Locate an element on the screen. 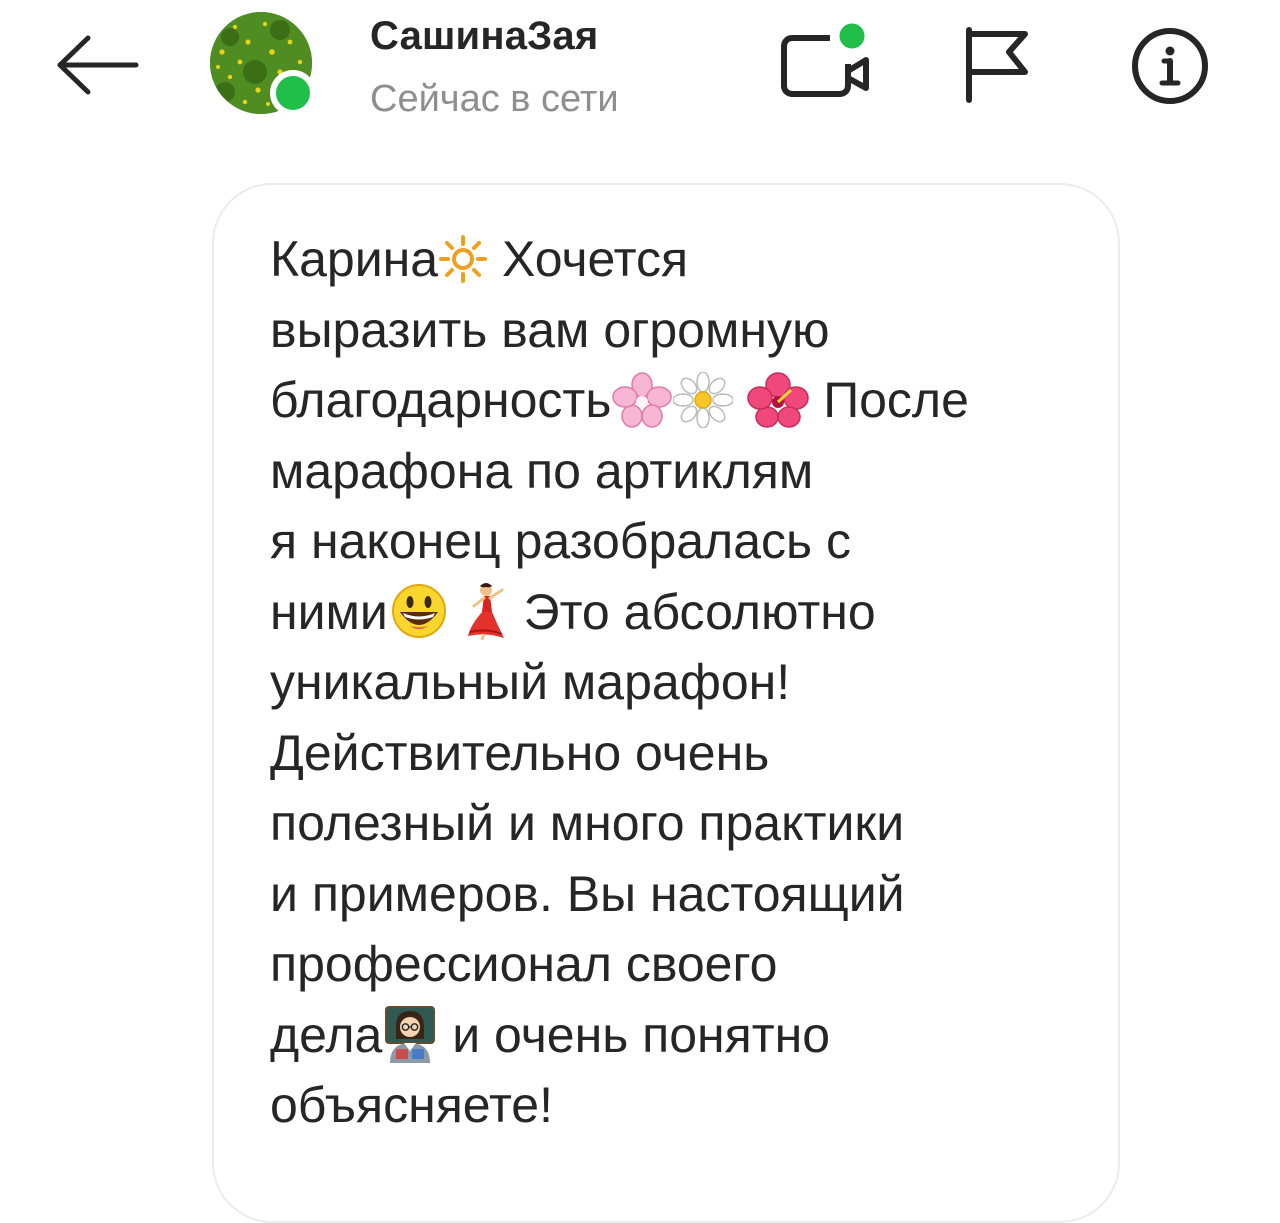 The height and width of the screenshot is (1223, 1280). message-line: Карина Хочется is located at coordinates (479, 259).